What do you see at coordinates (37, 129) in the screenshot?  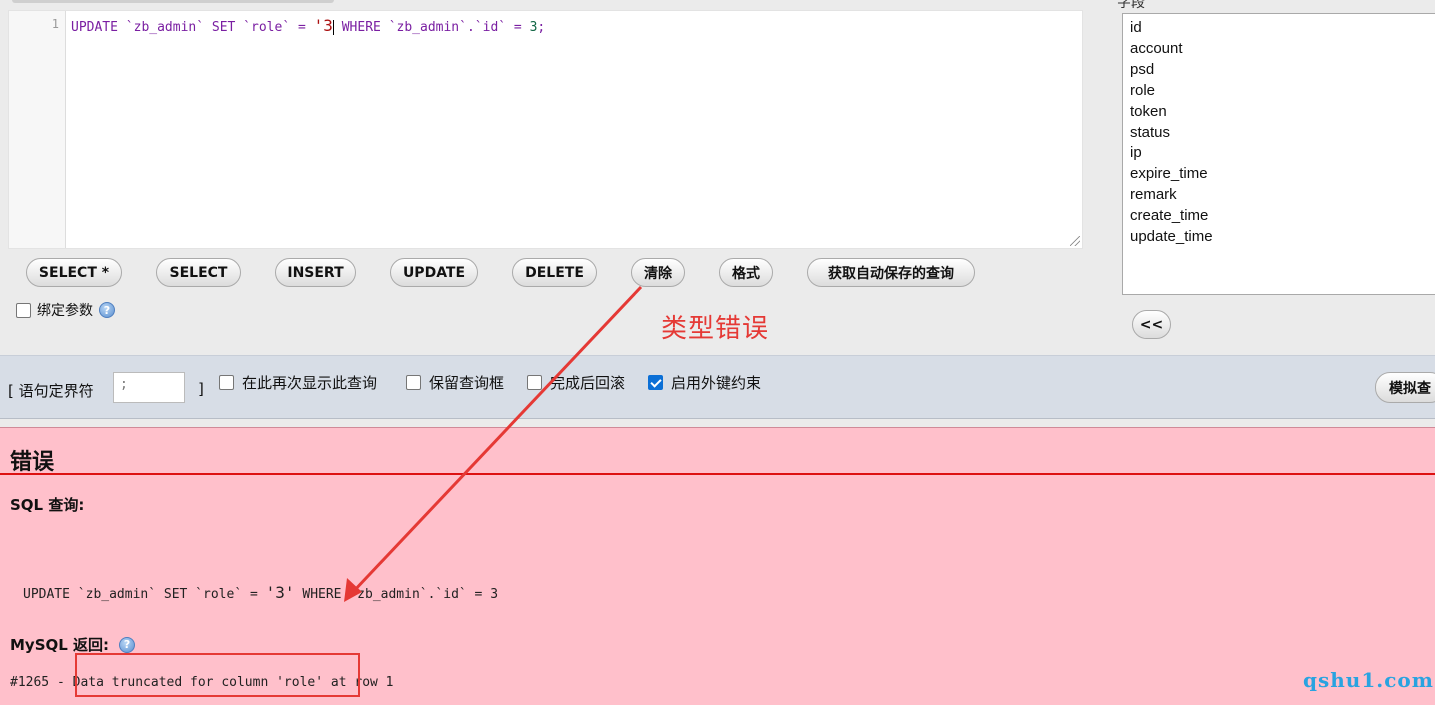 I see `line-gutter: 1` at bounding box center [37, 129].